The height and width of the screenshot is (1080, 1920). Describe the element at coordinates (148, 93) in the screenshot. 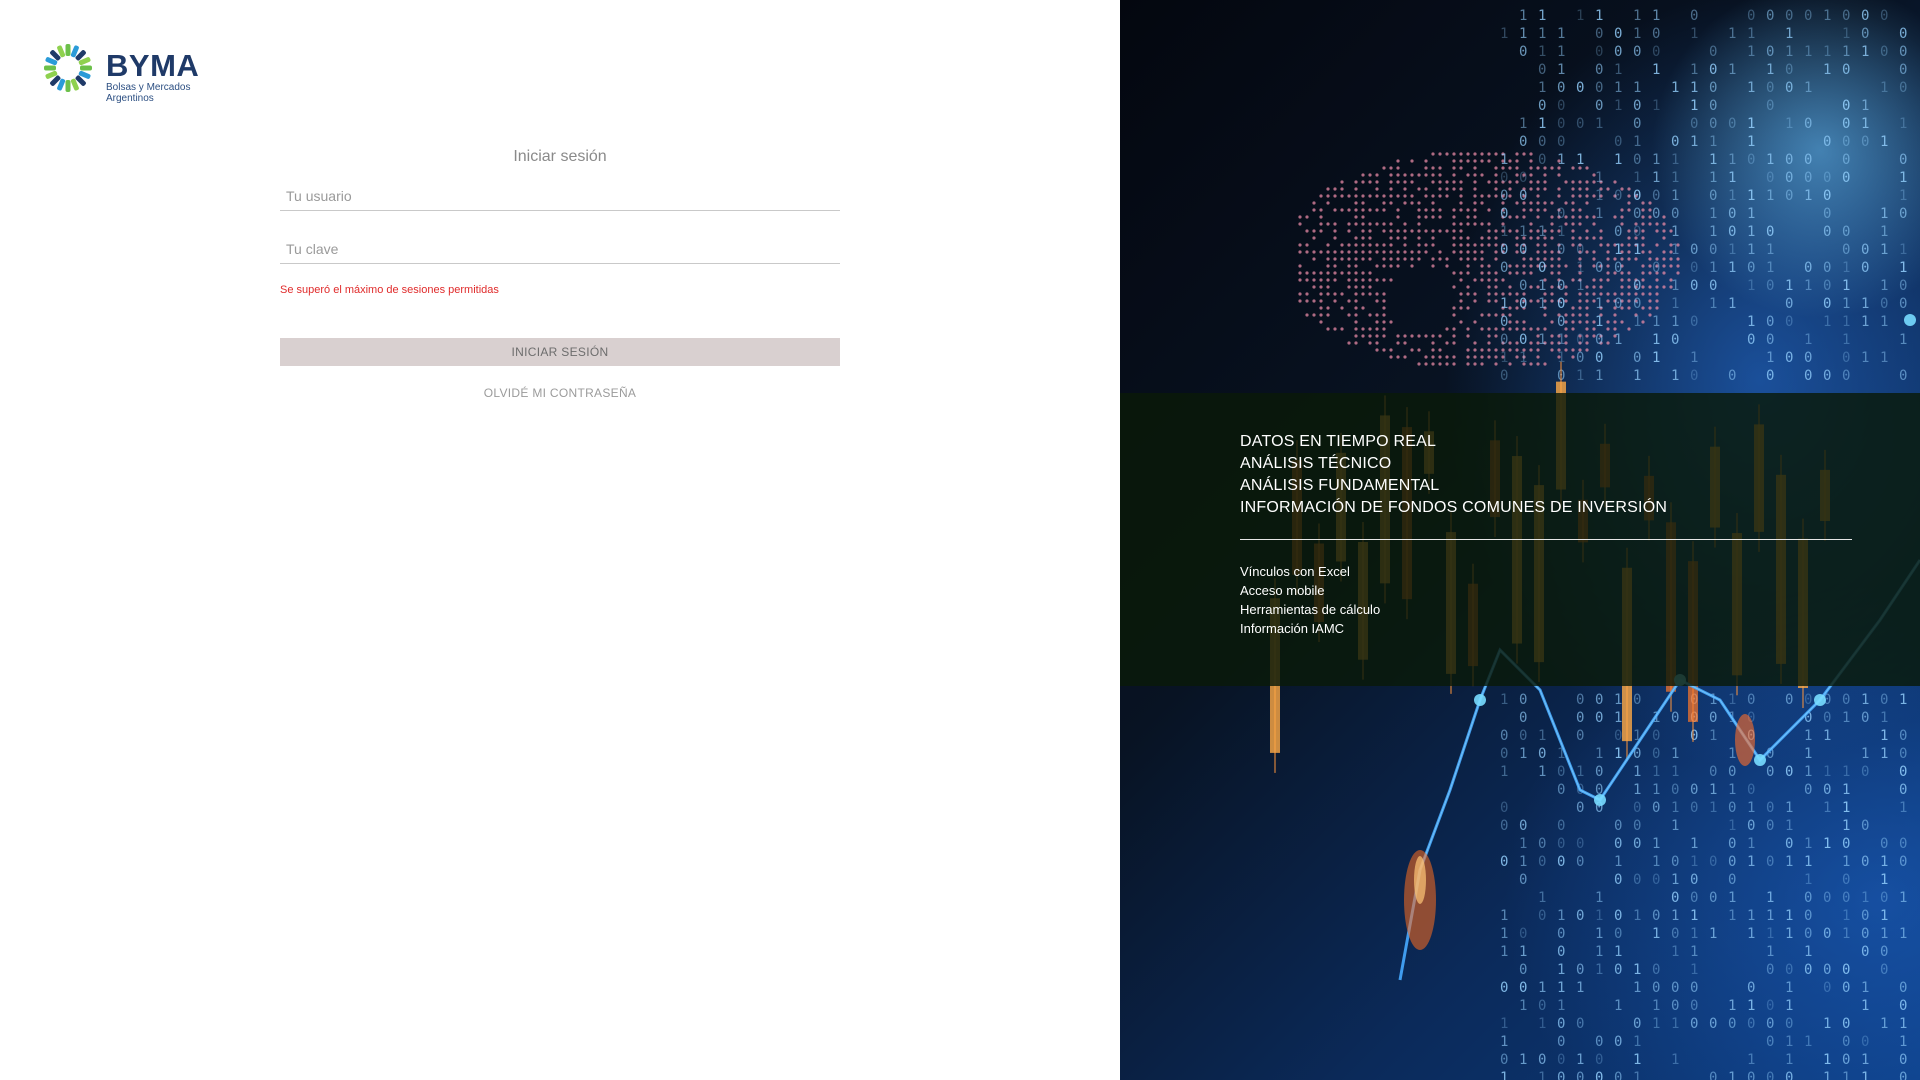

I see `brand-tagline: Bolsas y Mercados Argentinos` at that location.